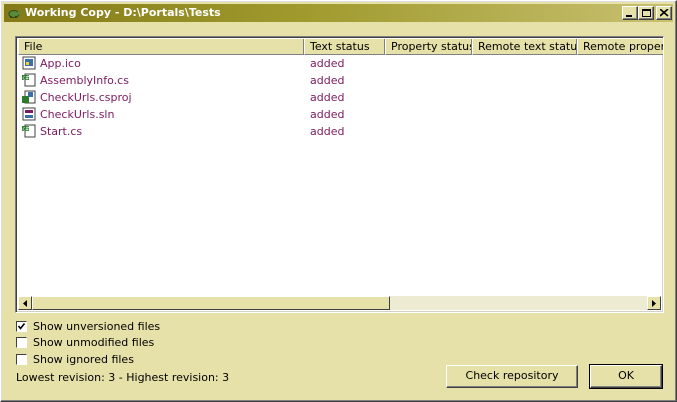 Image resolution: width=677 pixels, height=402 pixels. What do you see at coordinates (338, 13) in the screenshot?
I see `title-bar: Working Copy - D:\Portals\Tests` at bounding box center [338, 13].